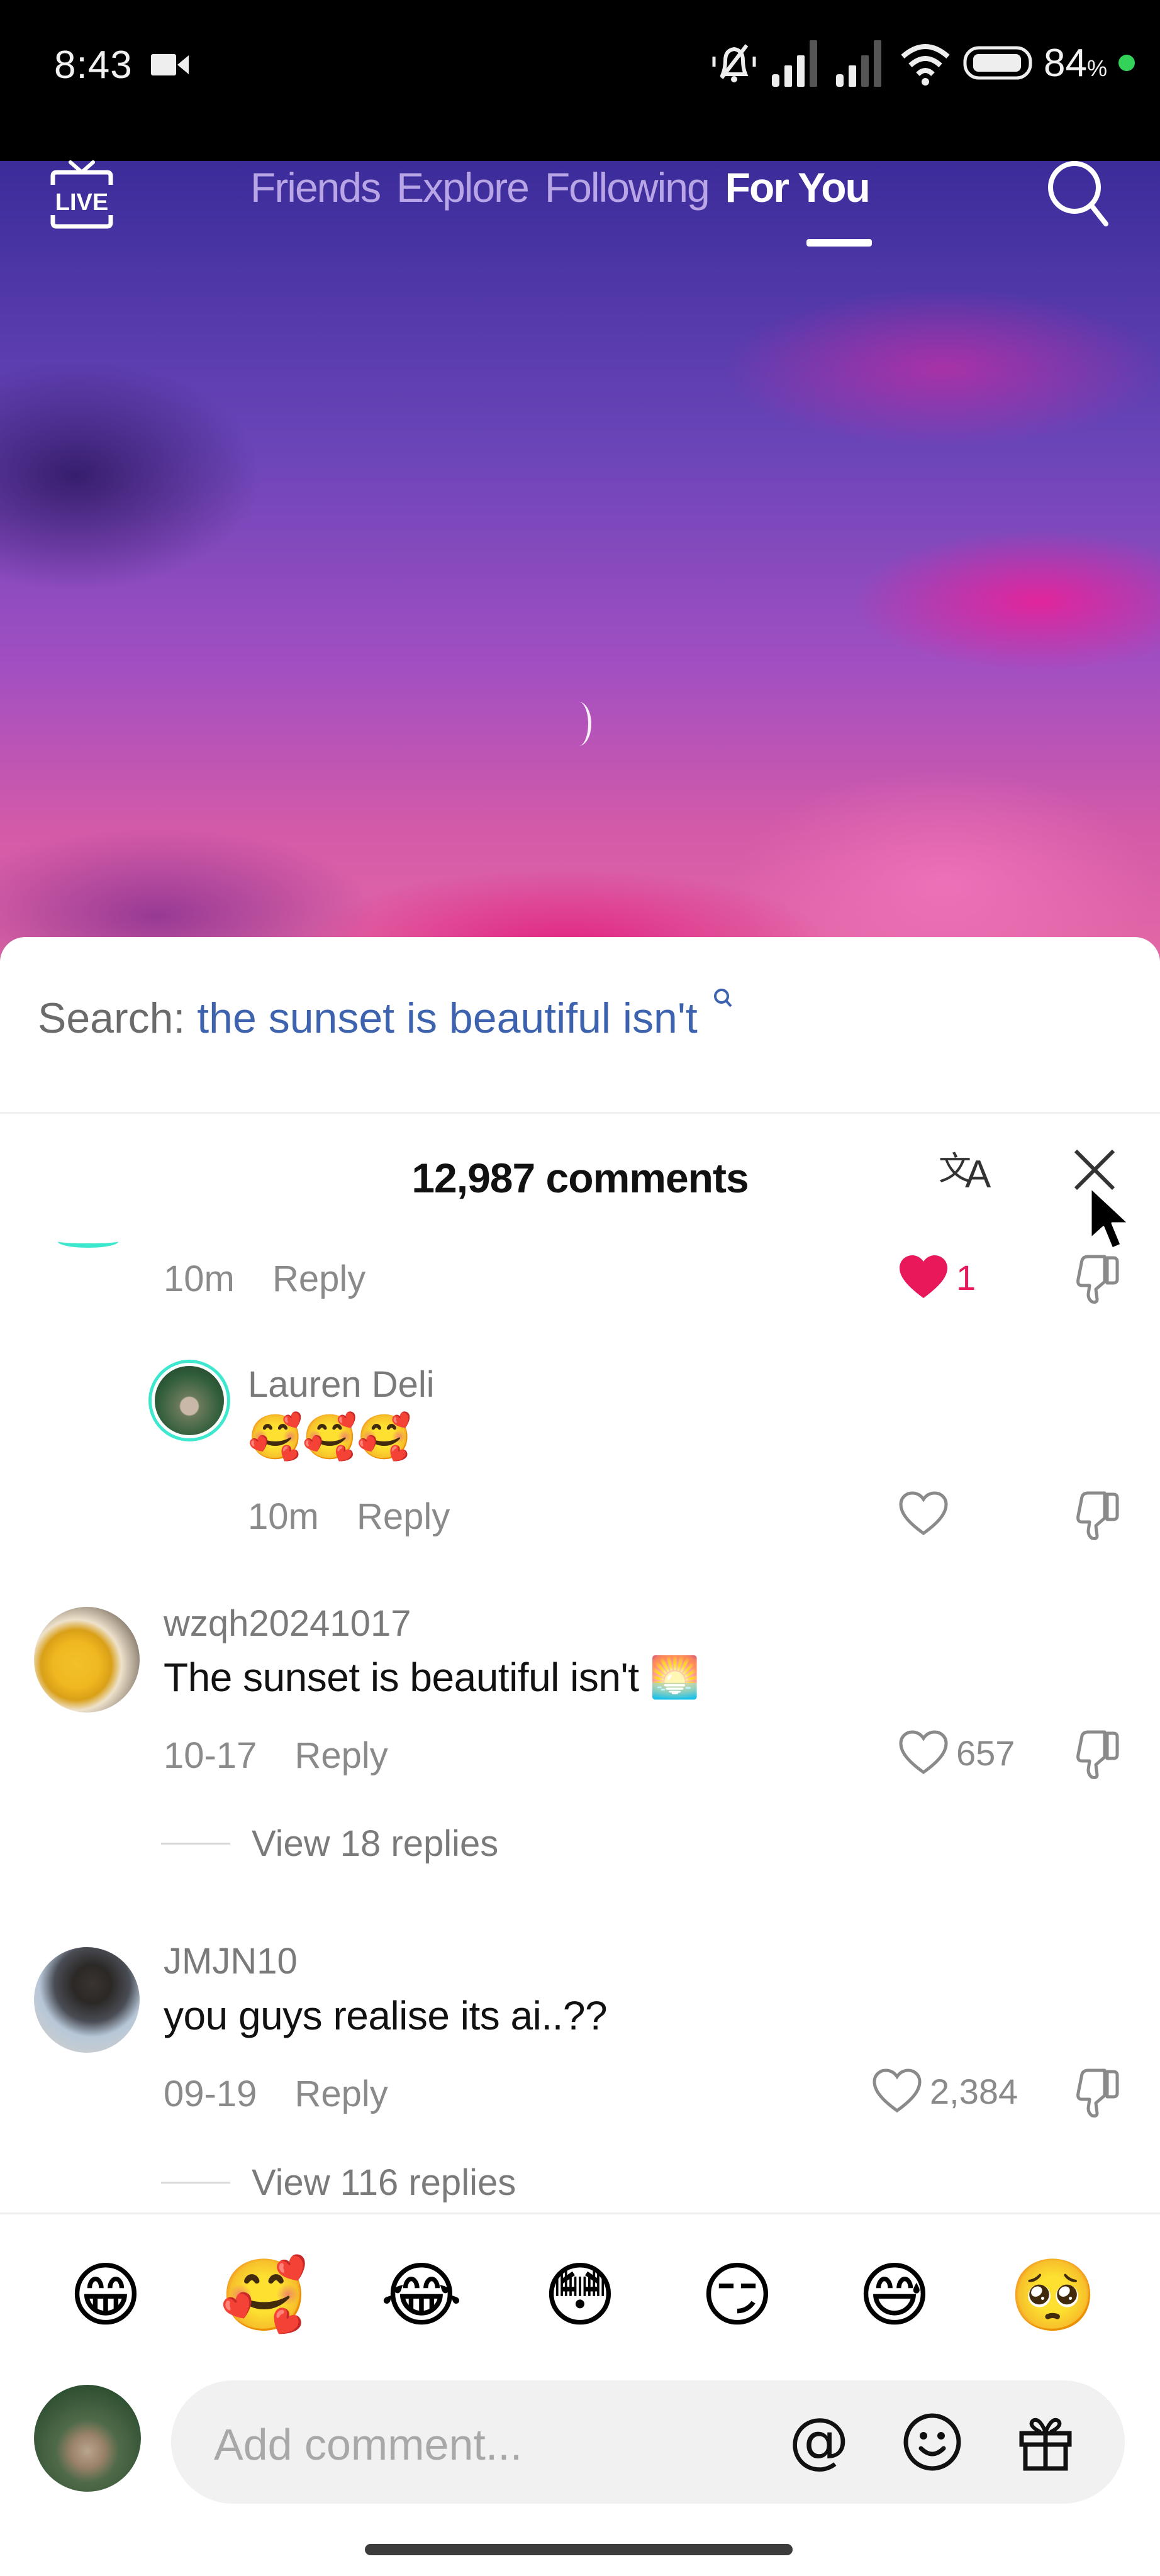 Image resolution: width=1160 pixels, height=2576 pixels. Describe the element at coordinates (1045, 2442) in the screenshot. I see `gift-icon` at that location.